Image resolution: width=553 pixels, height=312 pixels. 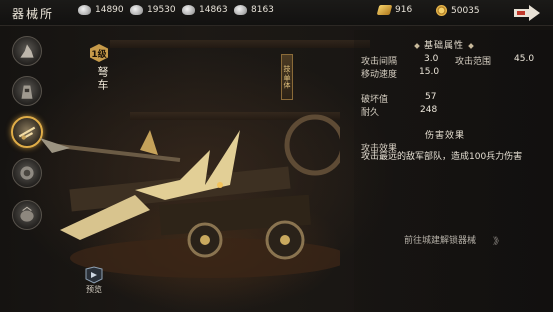 What do you see at coordinates (429, 110) in the screenshot?
I see `durability-value: 248` at bounding box center [429, 110].